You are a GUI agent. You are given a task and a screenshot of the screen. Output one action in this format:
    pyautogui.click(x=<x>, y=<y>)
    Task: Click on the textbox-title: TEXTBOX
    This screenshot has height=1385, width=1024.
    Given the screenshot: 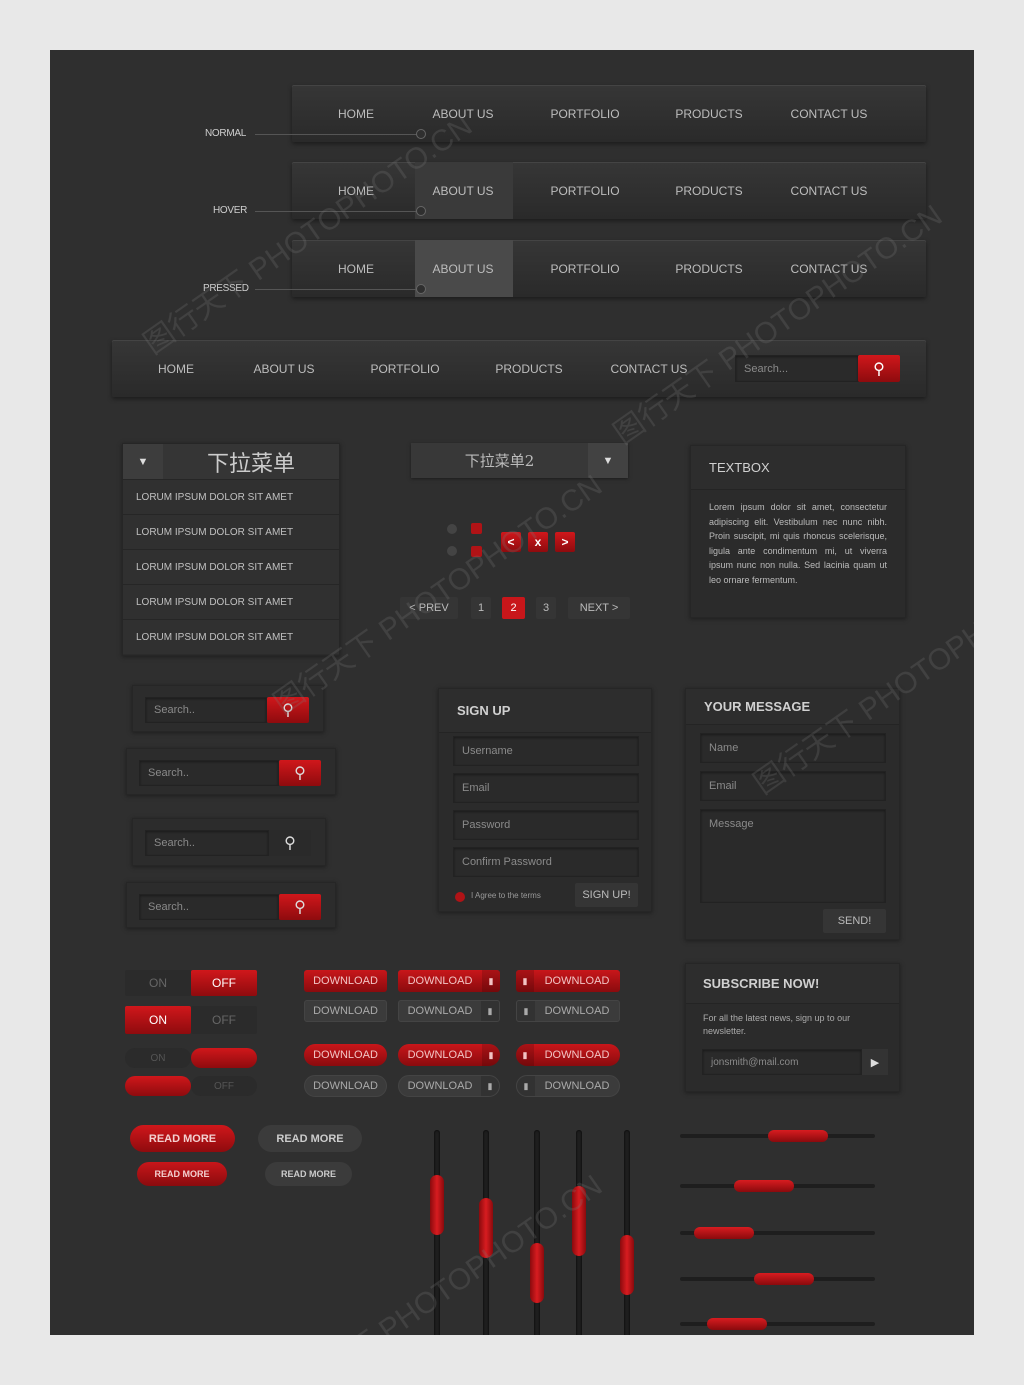 What is the action you would take?
    pyautogui.click(x=798, y=468)
    